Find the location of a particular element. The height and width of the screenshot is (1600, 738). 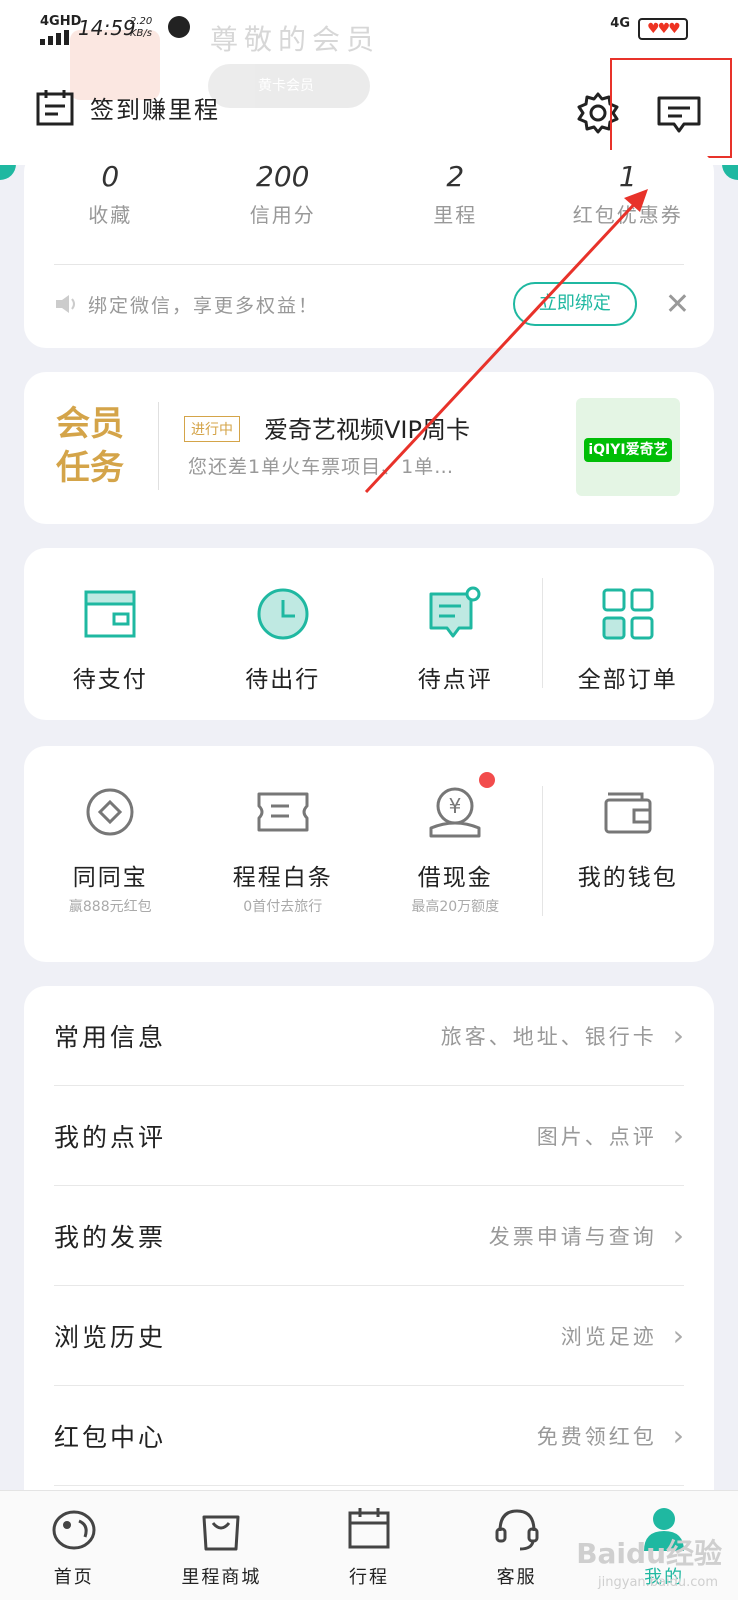

stat-favorites: 0 收藏 is located at coordinates (110, 194).